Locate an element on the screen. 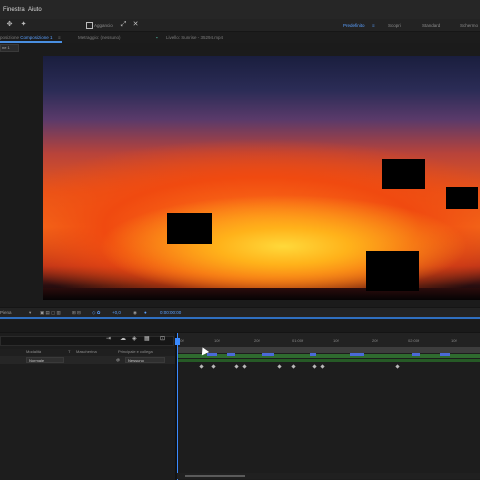 This screenshot has height=480, width=480. tab-composition: posizione Composizione 1 is located at coordinates (26, 37).